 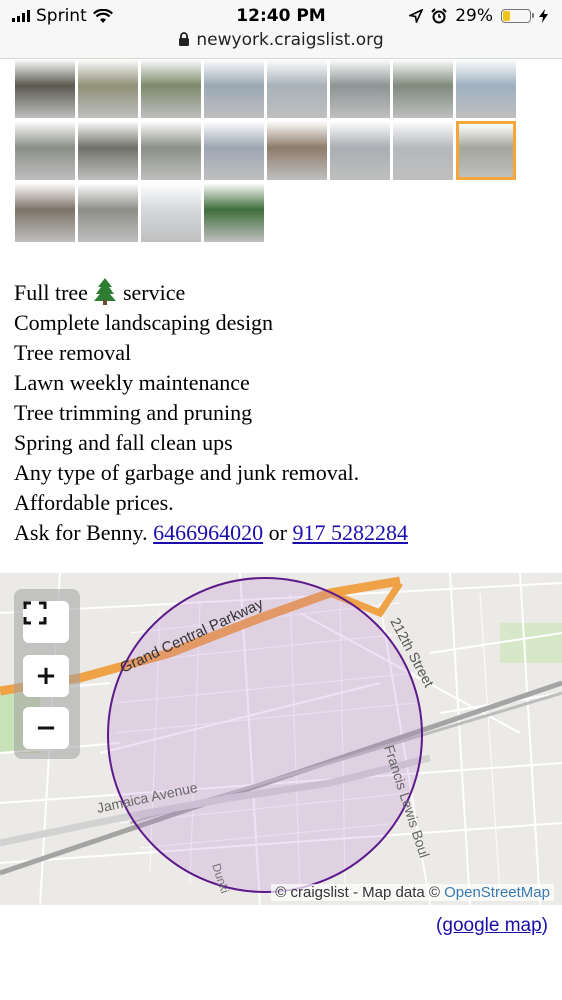 I want to click on service-text-start: Full tree, so click(x=51, y=292).